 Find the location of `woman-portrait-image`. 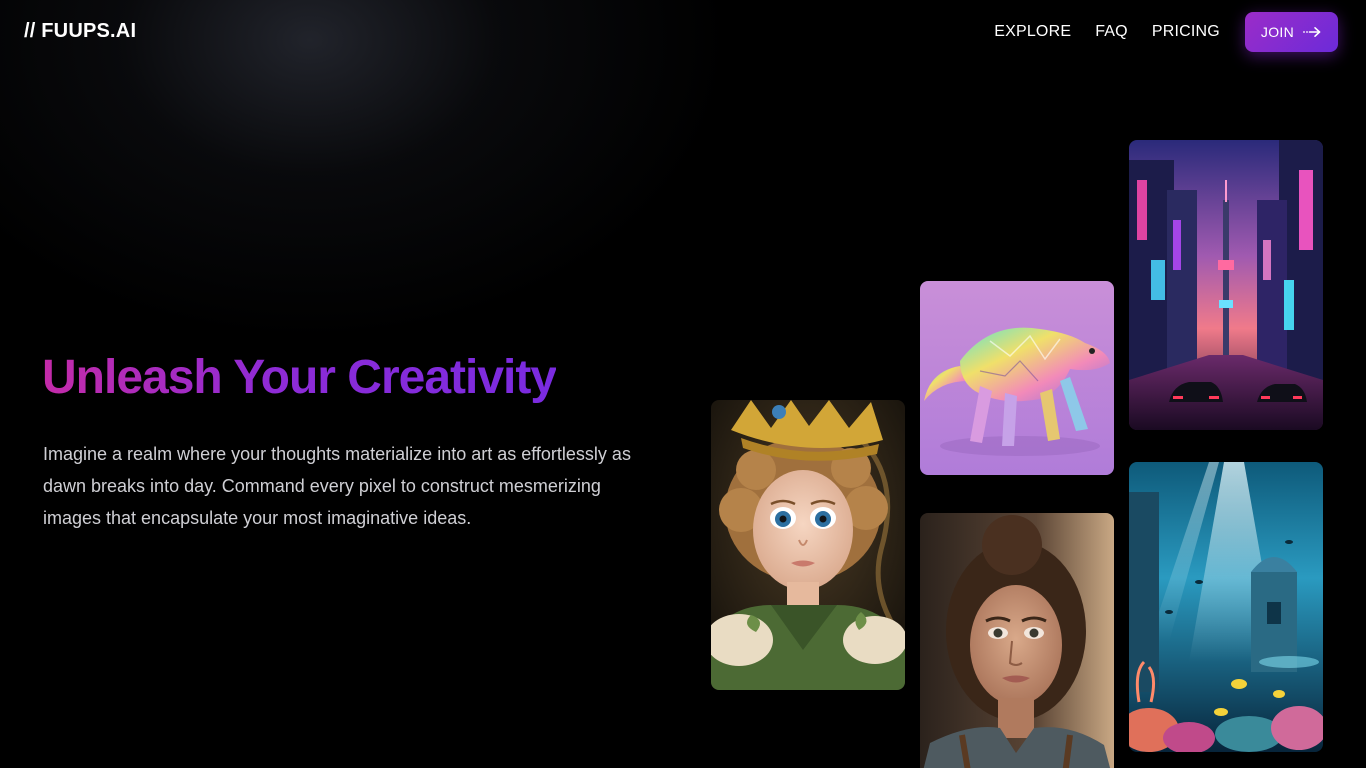

woman-portrait-image is located at coordinates (1017, 640).